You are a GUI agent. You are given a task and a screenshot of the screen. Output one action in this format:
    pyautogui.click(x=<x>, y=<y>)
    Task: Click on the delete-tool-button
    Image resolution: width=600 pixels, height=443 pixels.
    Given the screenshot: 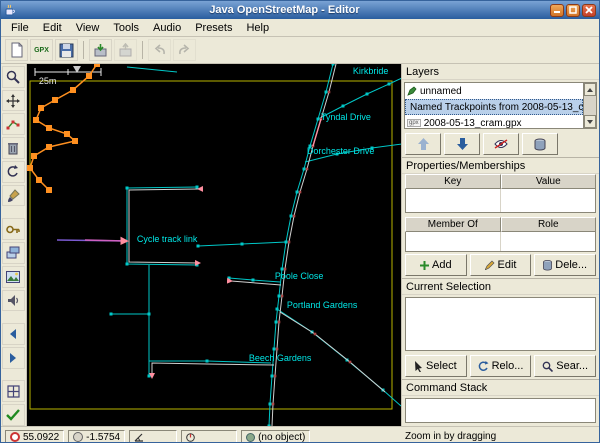 What is the action you would take?
    pyautogui.click(x=13, y=148)
    